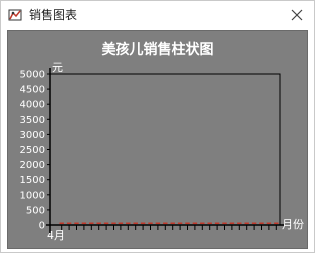 This screenshot has width=320, height=254. I want to click on x-axis-label: 月份, so click(293, 224).